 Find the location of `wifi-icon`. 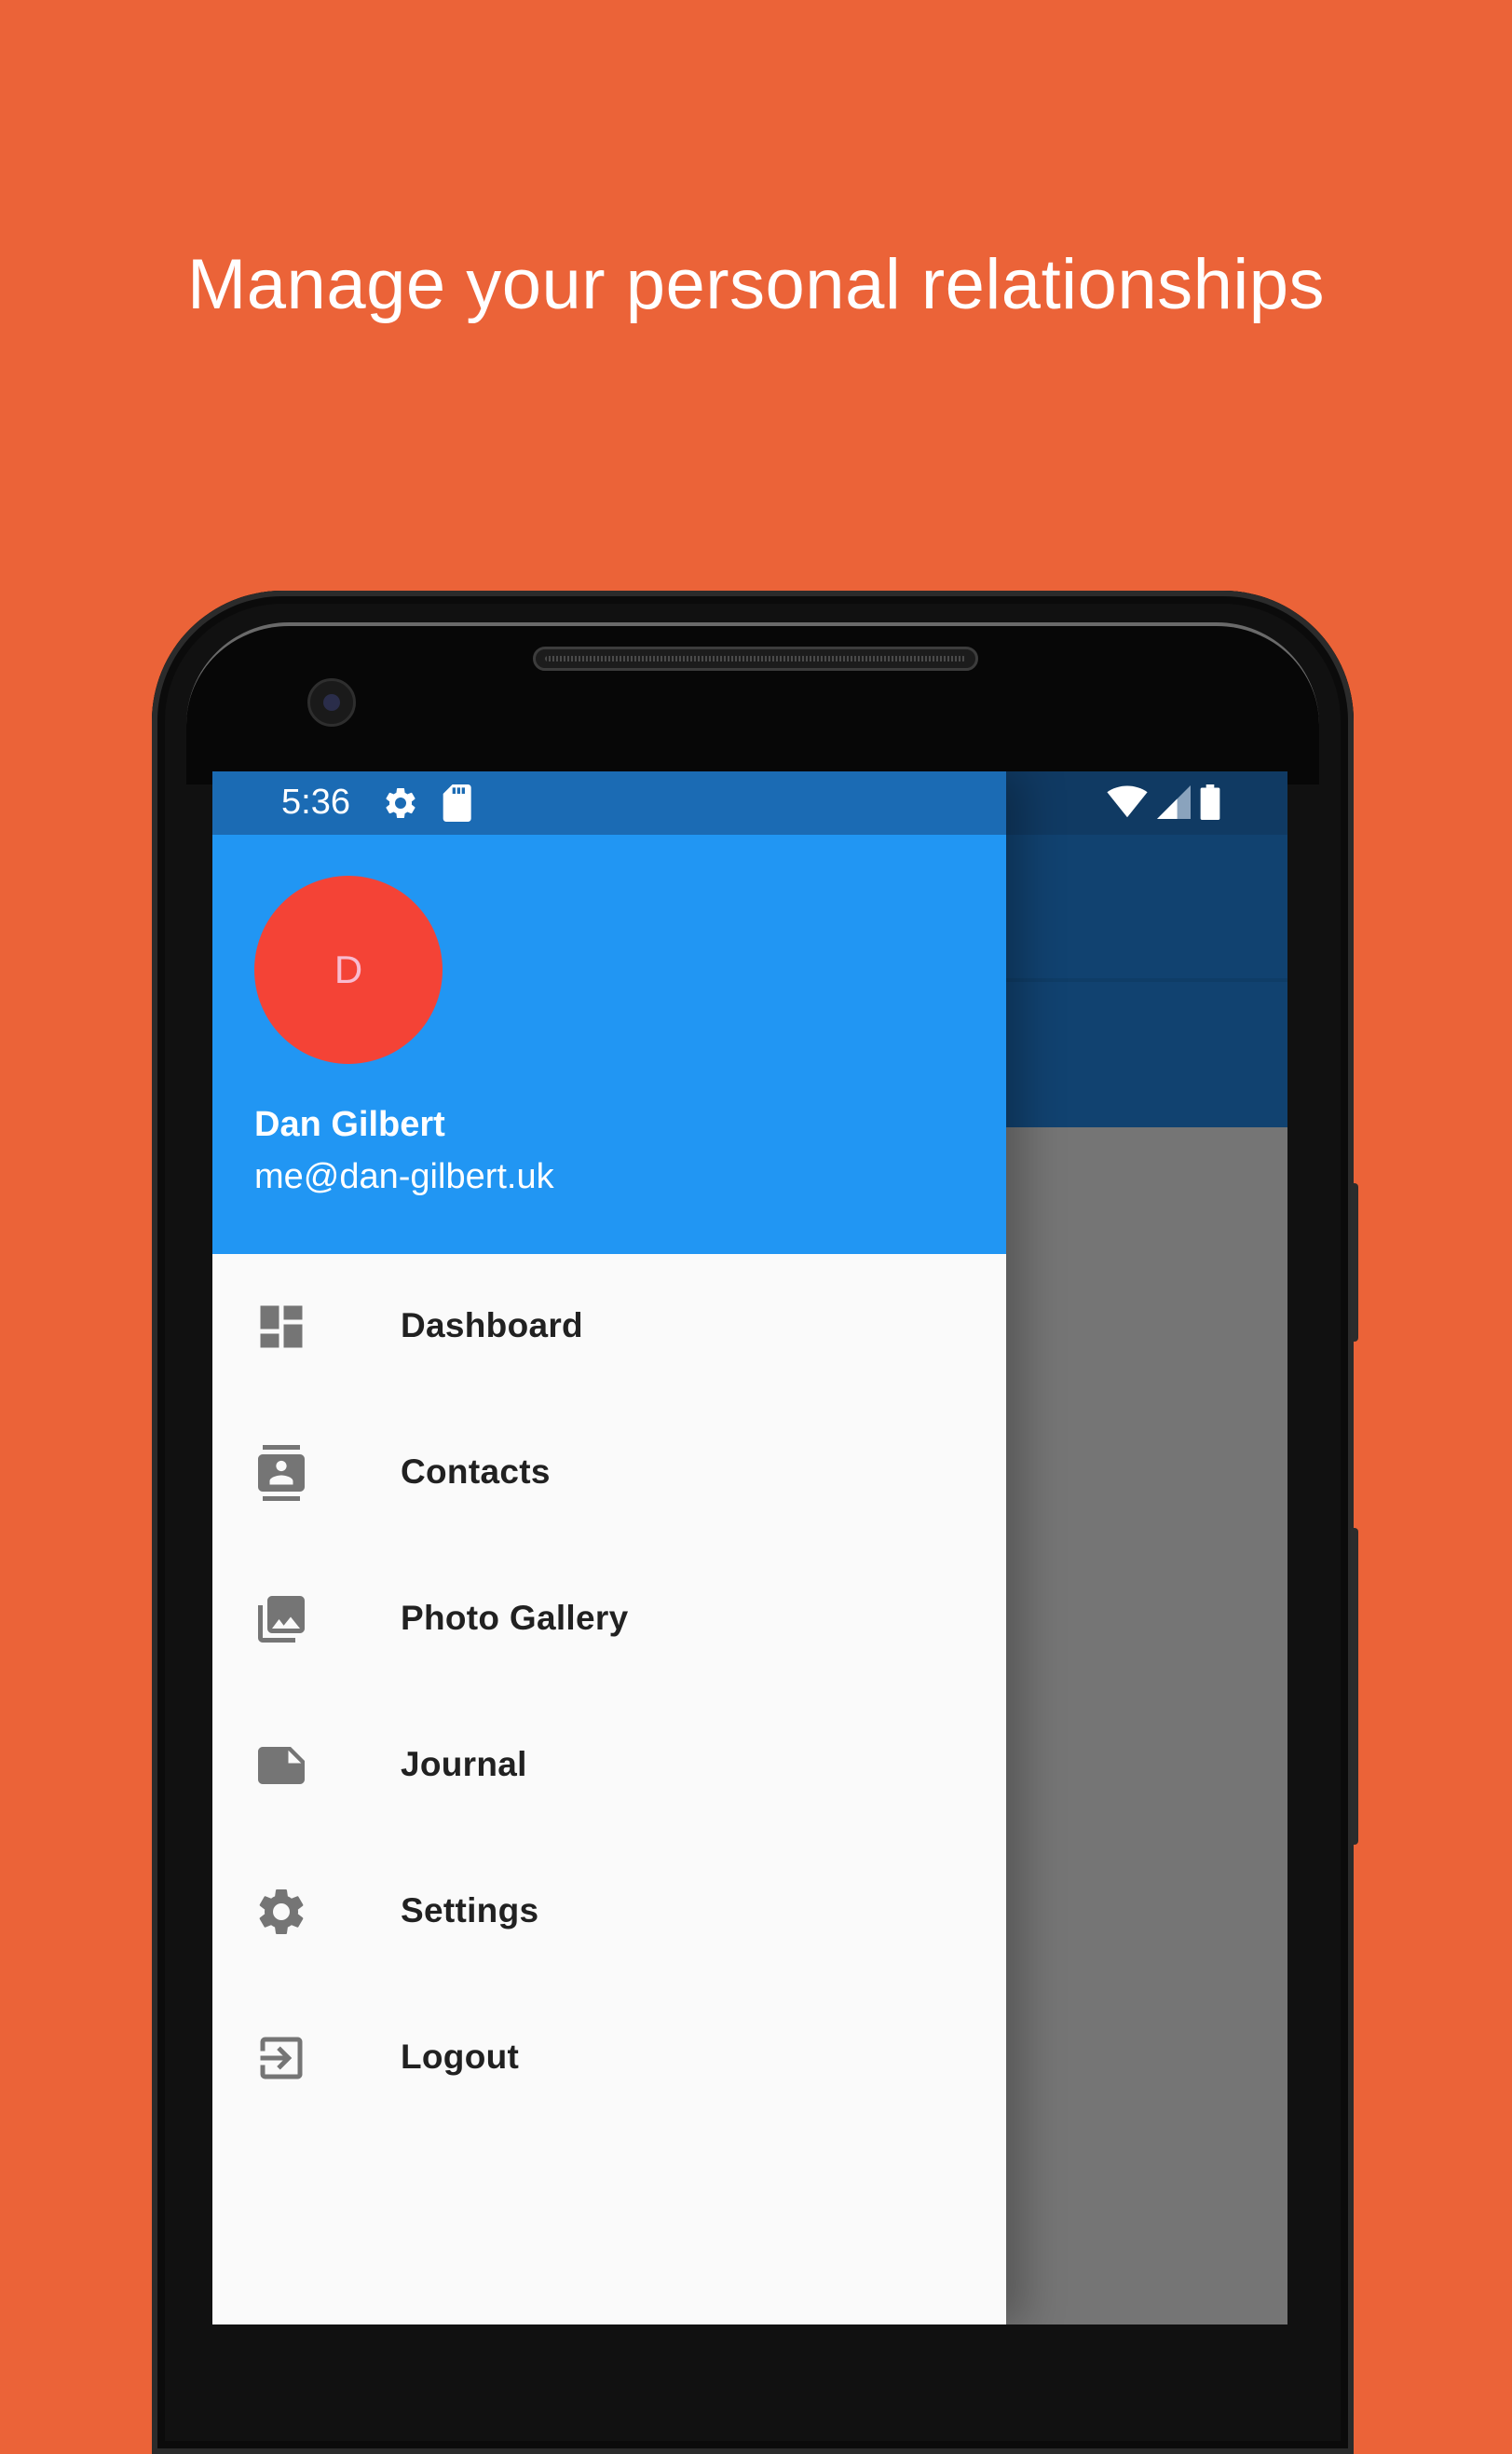

wifi-icon is located at coordinates (1127, 801).